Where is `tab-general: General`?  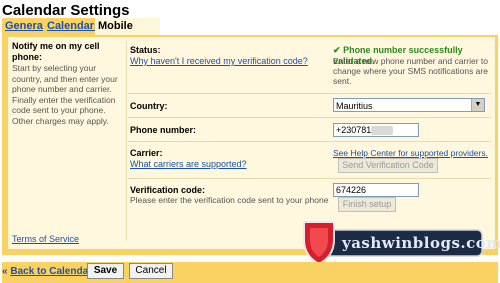
tab-general: General is located at coordinates (24, 26).